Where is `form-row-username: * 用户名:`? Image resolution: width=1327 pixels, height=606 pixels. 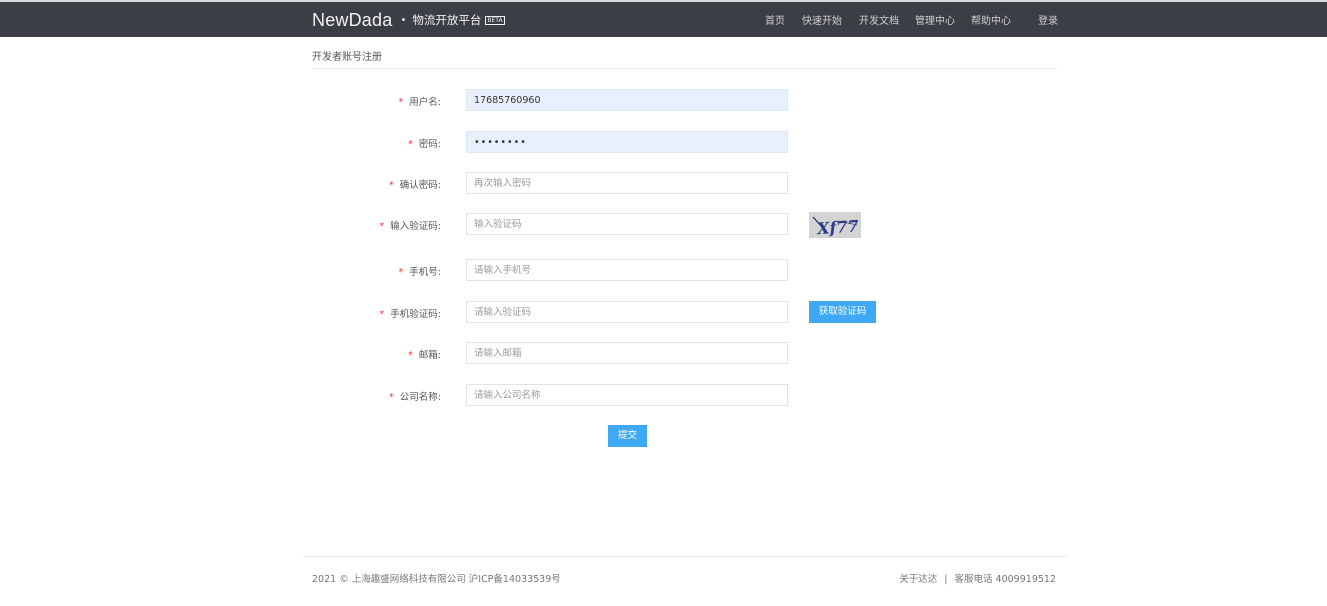 form-row-username: * 用户名: is located at coordinates (663, 101).